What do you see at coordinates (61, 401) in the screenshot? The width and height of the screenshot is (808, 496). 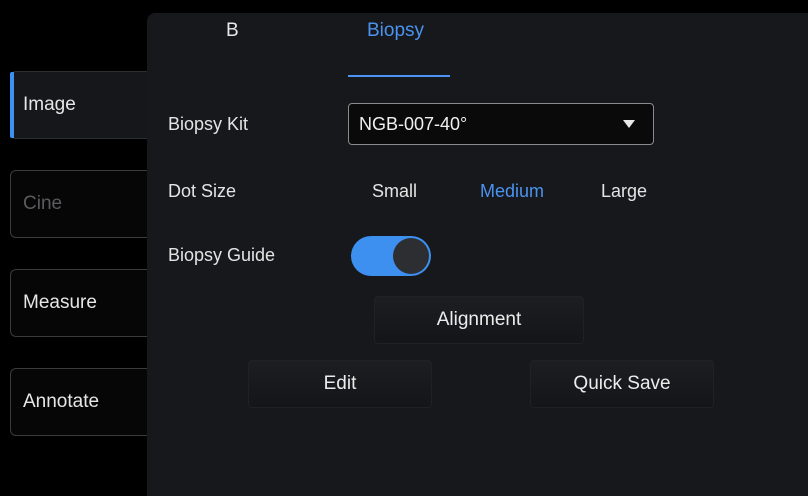 I see `sidebar-item-label: Annotate` at bounding box center [61, 401].